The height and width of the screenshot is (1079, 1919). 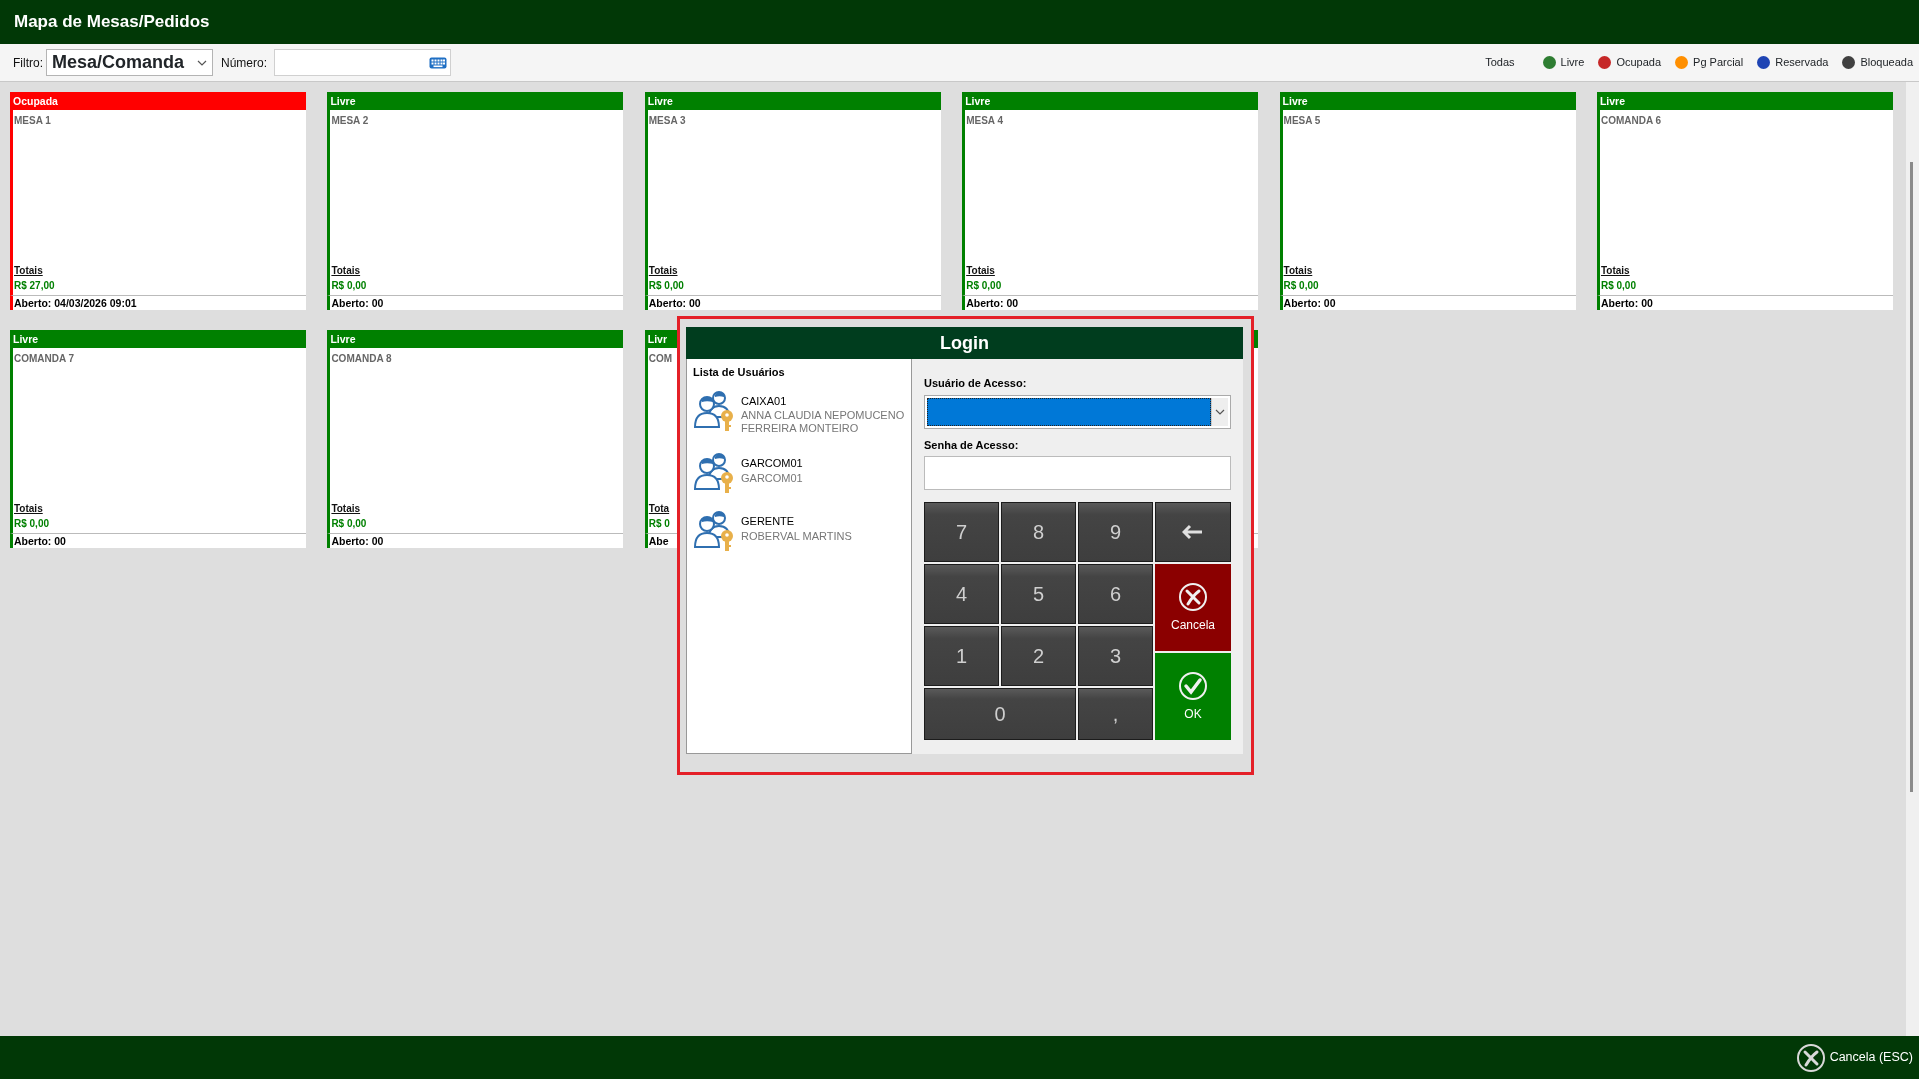 What do you see at coordinates (34, 286) in the screenshot?
I see `total-amount: R$ 27,00` at bounding box center [34, 286].